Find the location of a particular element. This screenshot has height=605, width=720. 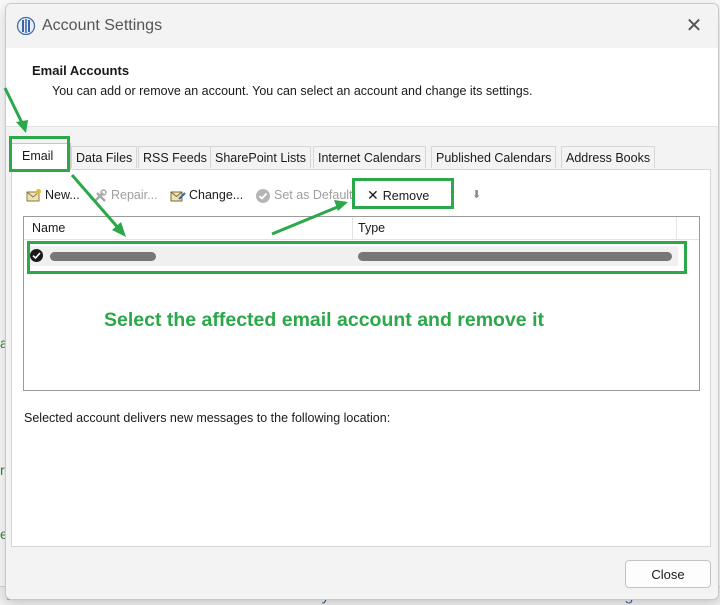

close-icon: ✕ is located at coordinates (694, 26).